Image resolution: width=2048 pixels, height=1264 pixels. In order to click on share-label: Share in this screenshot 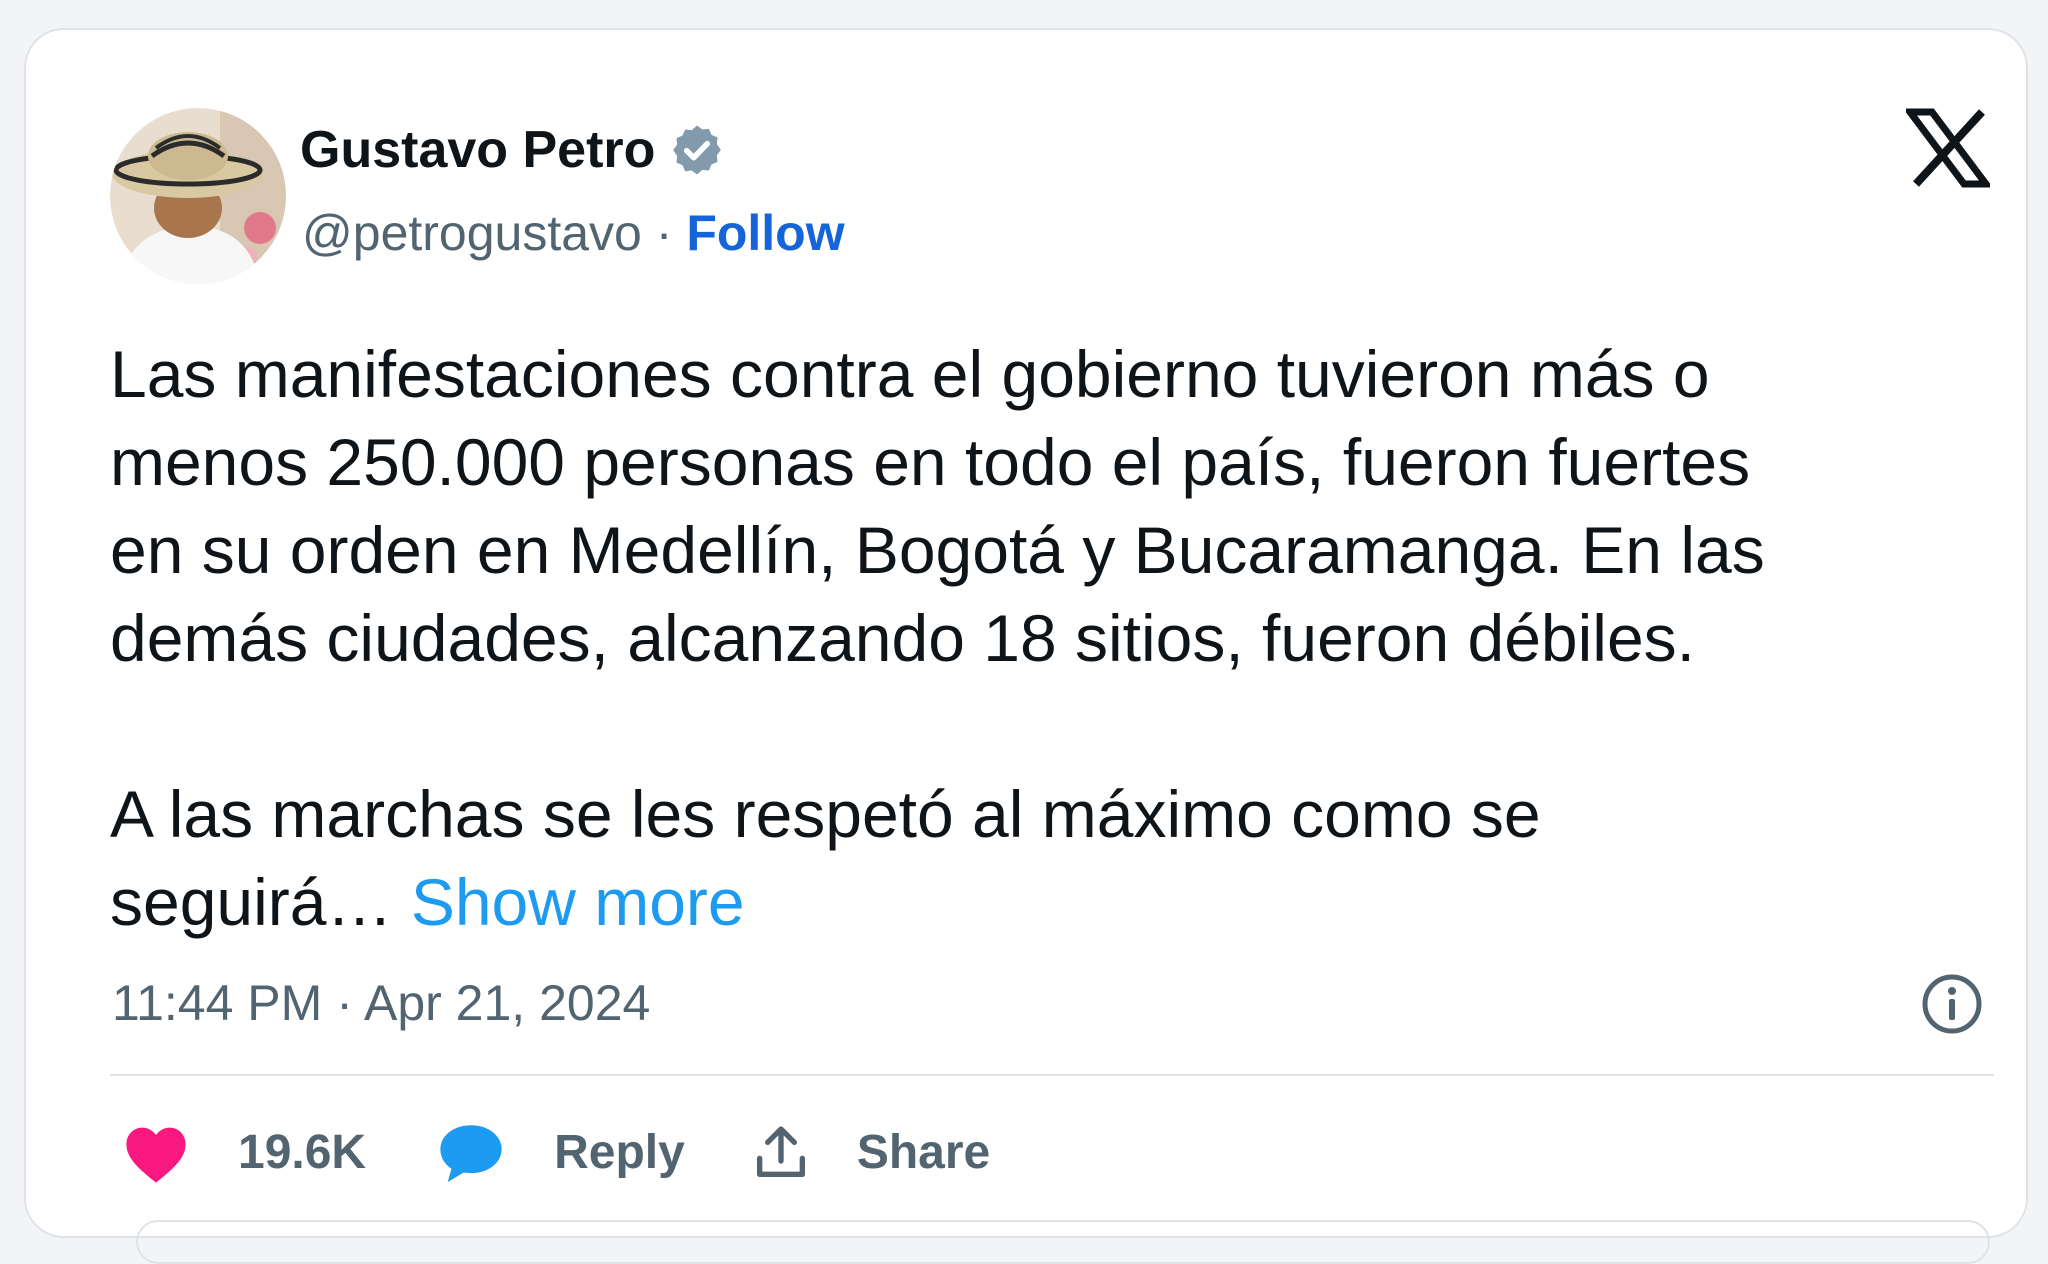, I will do `click(923, 1152)`.